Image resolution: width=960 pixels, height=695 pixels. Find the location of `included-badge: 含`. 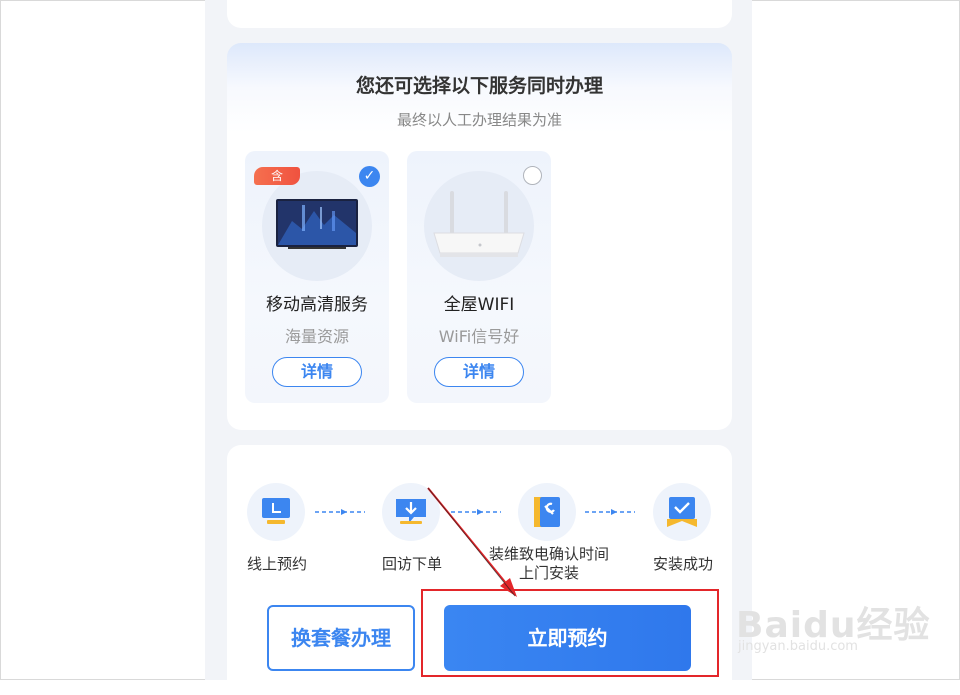

included-badge: 含 is located at coordinates (277, 176).